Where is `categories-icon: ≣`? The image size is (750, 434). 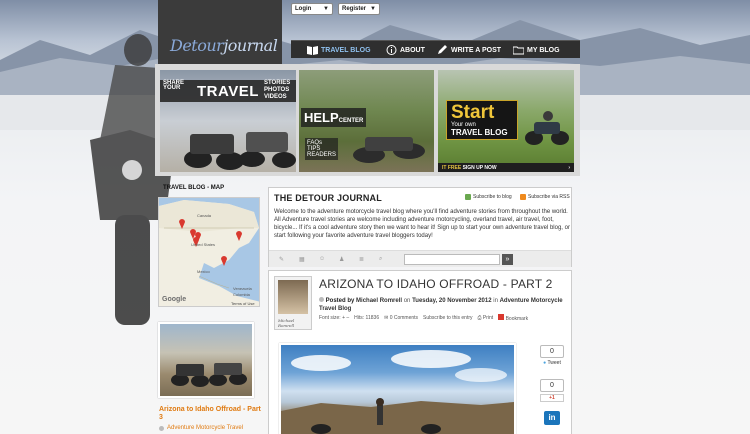 categories-icon: ≣ is located at coordinates (362, 259).